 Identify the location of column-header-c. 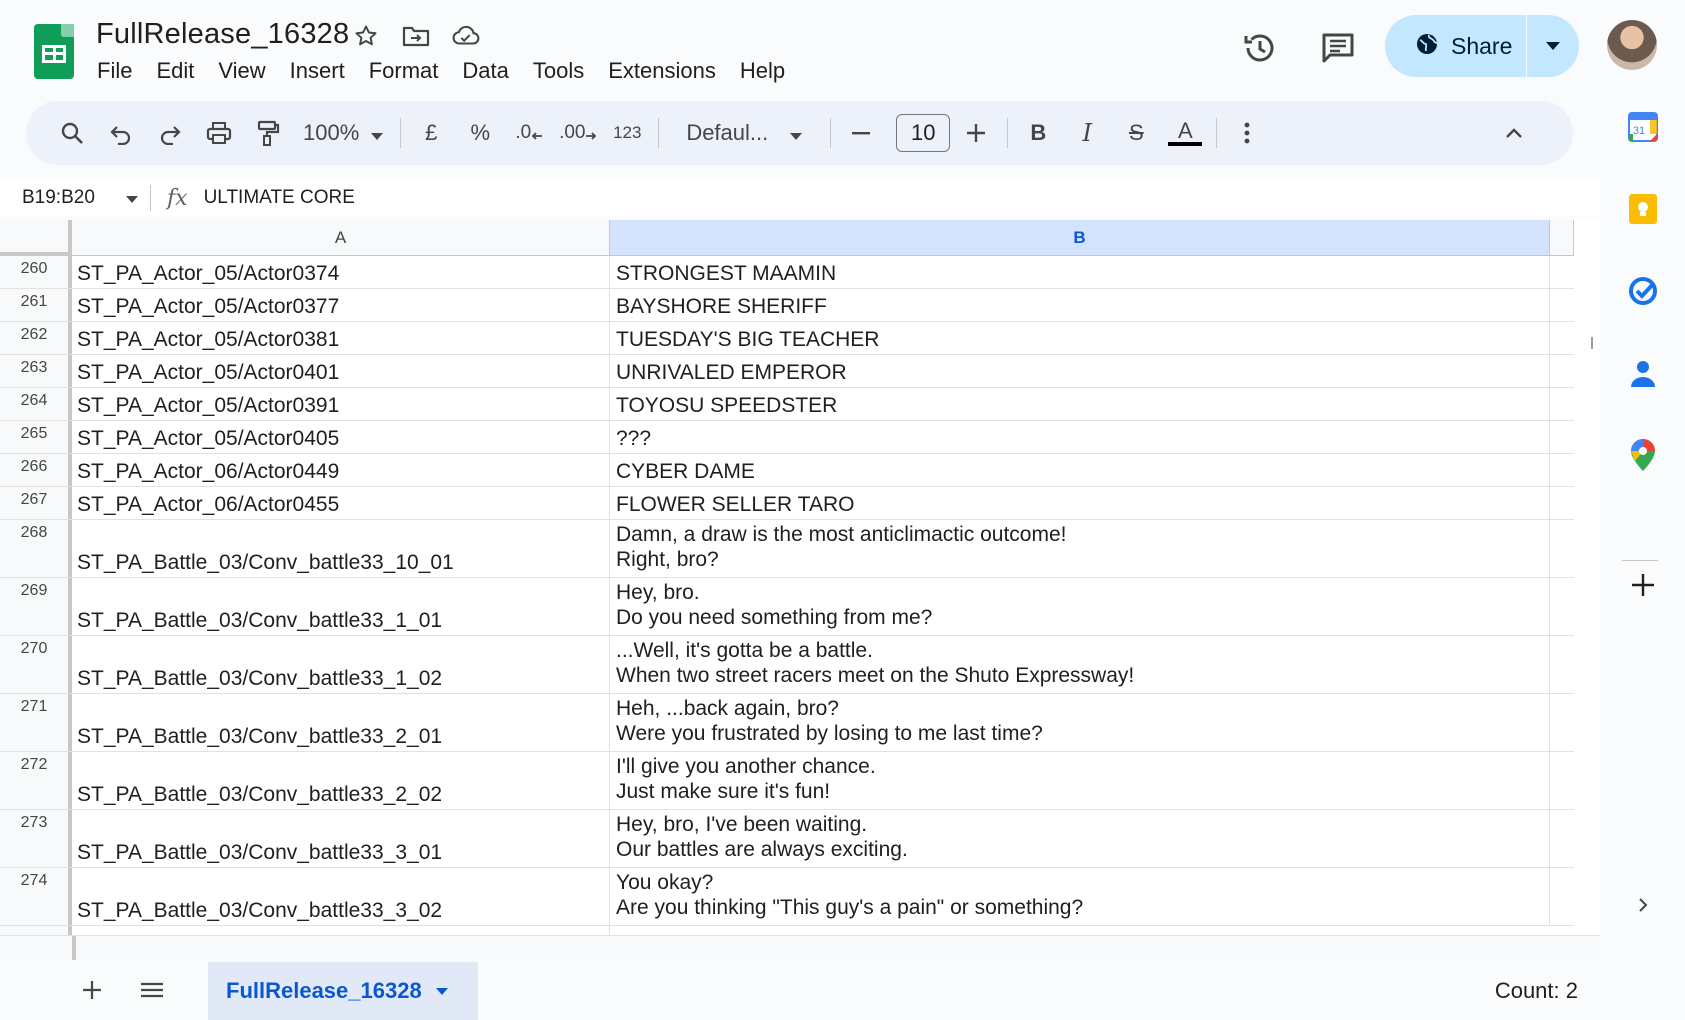
(1562, 238).